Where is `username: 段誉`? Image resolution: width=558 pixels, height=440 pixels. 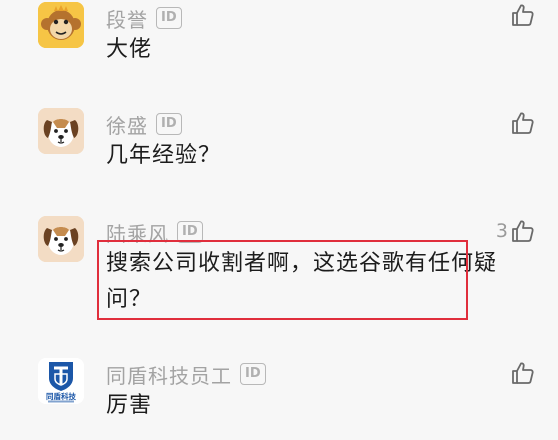 username: 段誉 is located at coordinates (127, 18).